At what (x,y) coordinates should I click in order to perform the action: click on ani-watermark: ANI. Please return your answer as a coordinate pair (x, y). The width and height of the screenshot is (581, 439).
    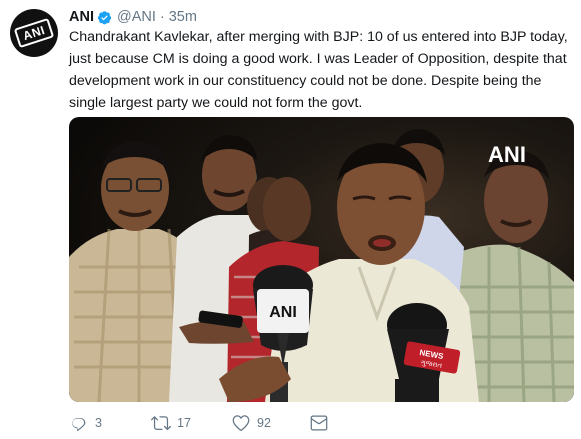
    Looking at the image, I should click on (507, 154).